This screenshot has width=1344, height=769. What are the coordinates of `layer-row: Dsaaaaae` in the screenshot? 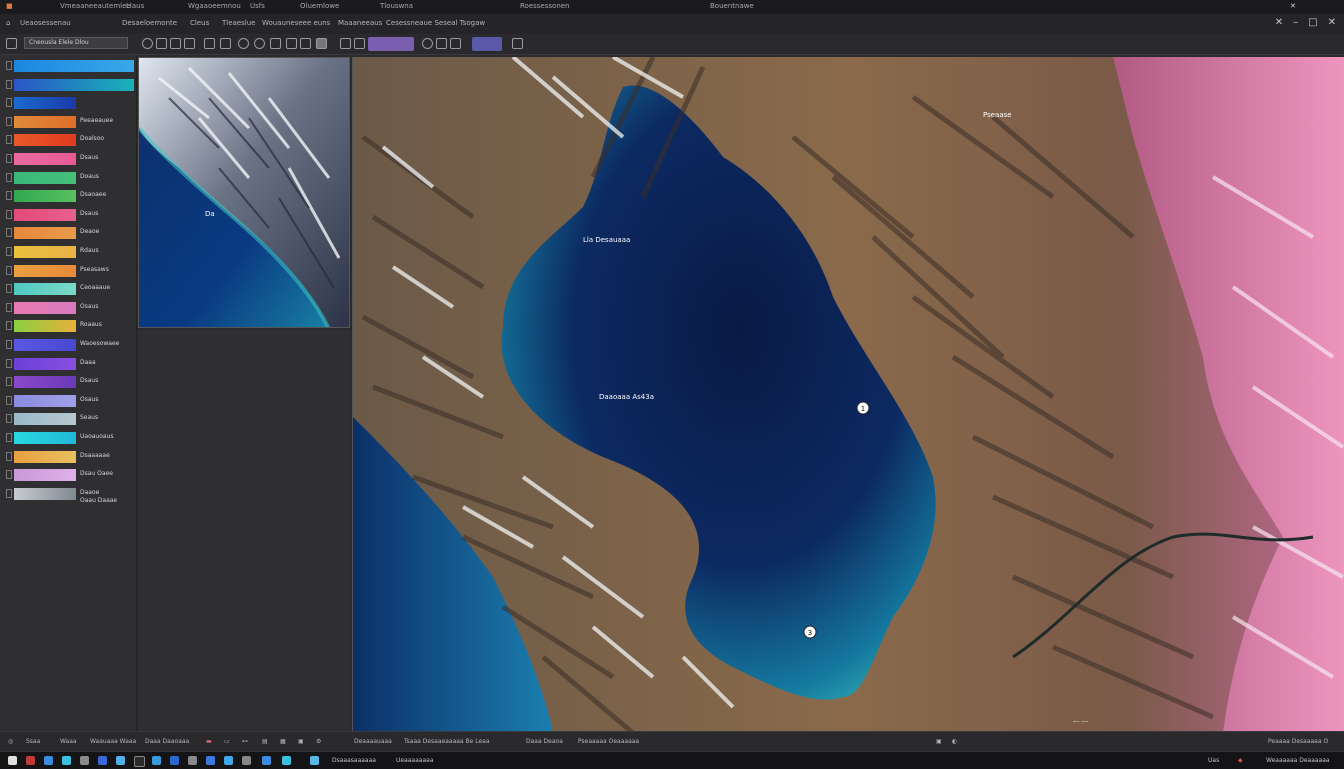 It's located at (68, 457).